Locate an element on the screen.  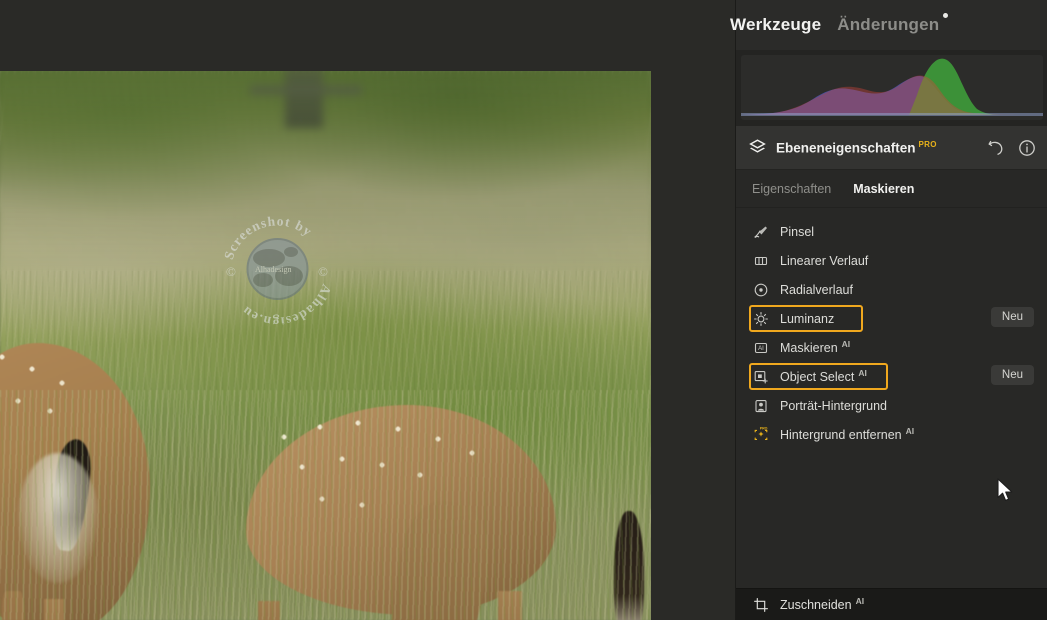
tab-werkzeuge: Werkzeuge is located at coordinates (775, 25).